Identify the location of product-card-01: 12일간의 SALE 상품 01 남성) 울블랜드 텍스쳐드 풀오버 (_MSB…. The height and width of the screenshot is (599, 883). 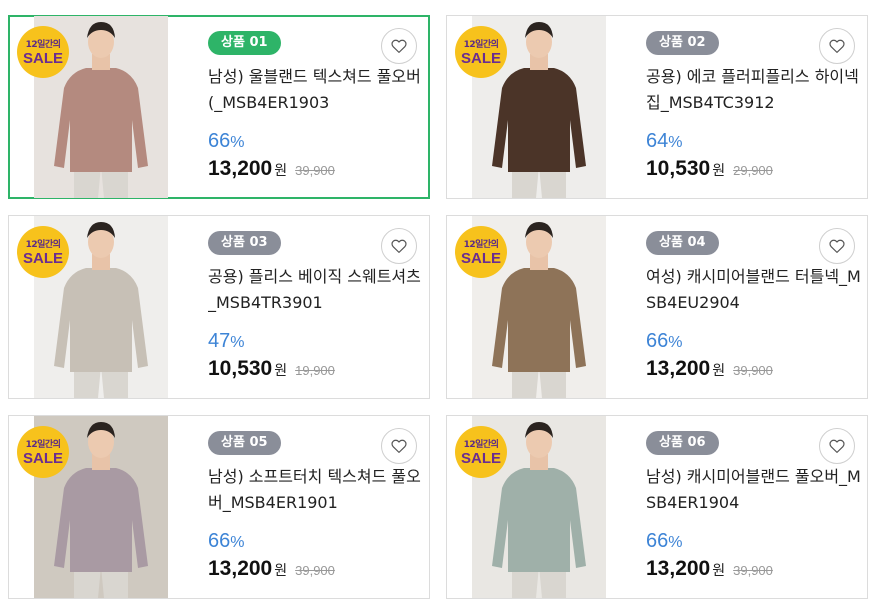
(219, 107).